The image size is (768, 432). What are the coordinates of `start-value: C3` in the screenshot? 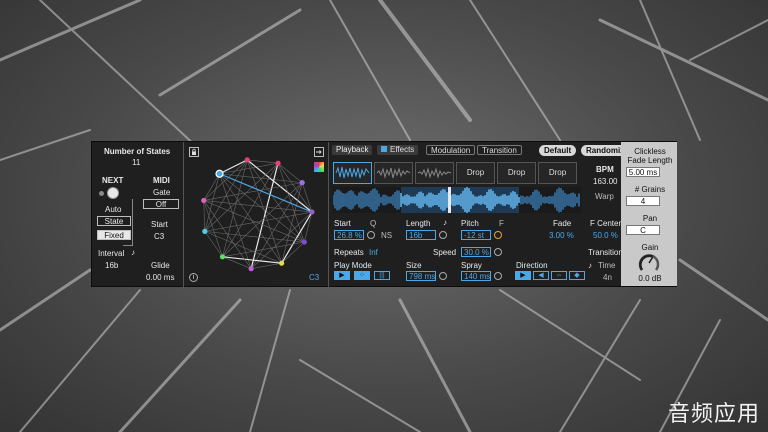 It's located at (159, 237).